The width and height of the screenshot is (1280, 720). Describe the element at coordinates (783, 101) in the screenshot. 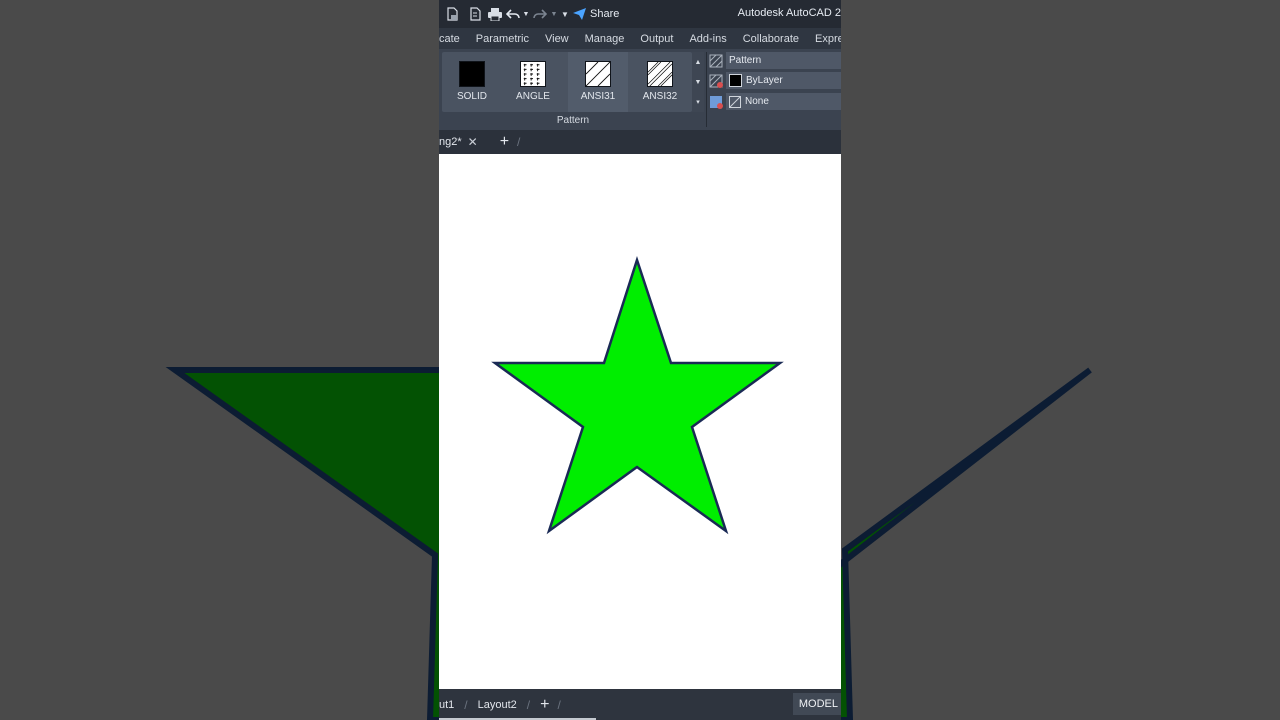

I see `hatch-background-select: None` at that location.